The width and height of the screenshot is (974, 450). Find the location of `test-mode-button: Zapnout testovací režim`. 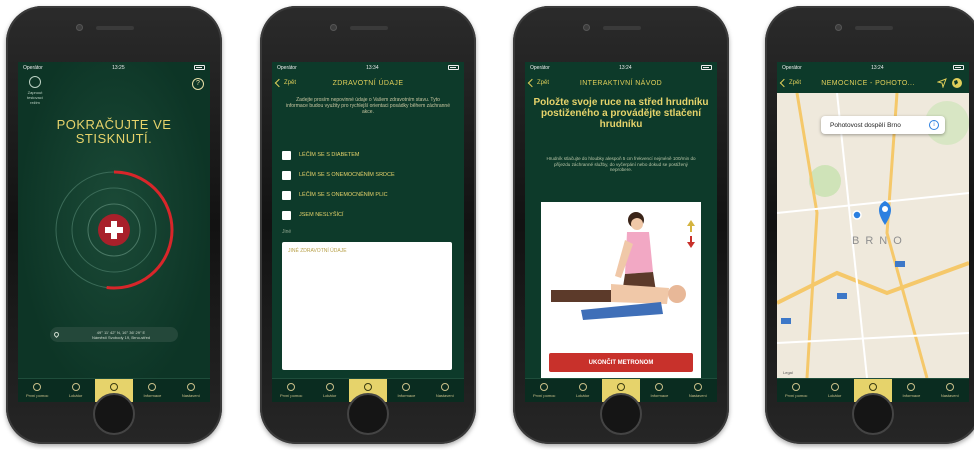

test-mode-button: Zapnout testovací režim is located at coordinates (35, 90).